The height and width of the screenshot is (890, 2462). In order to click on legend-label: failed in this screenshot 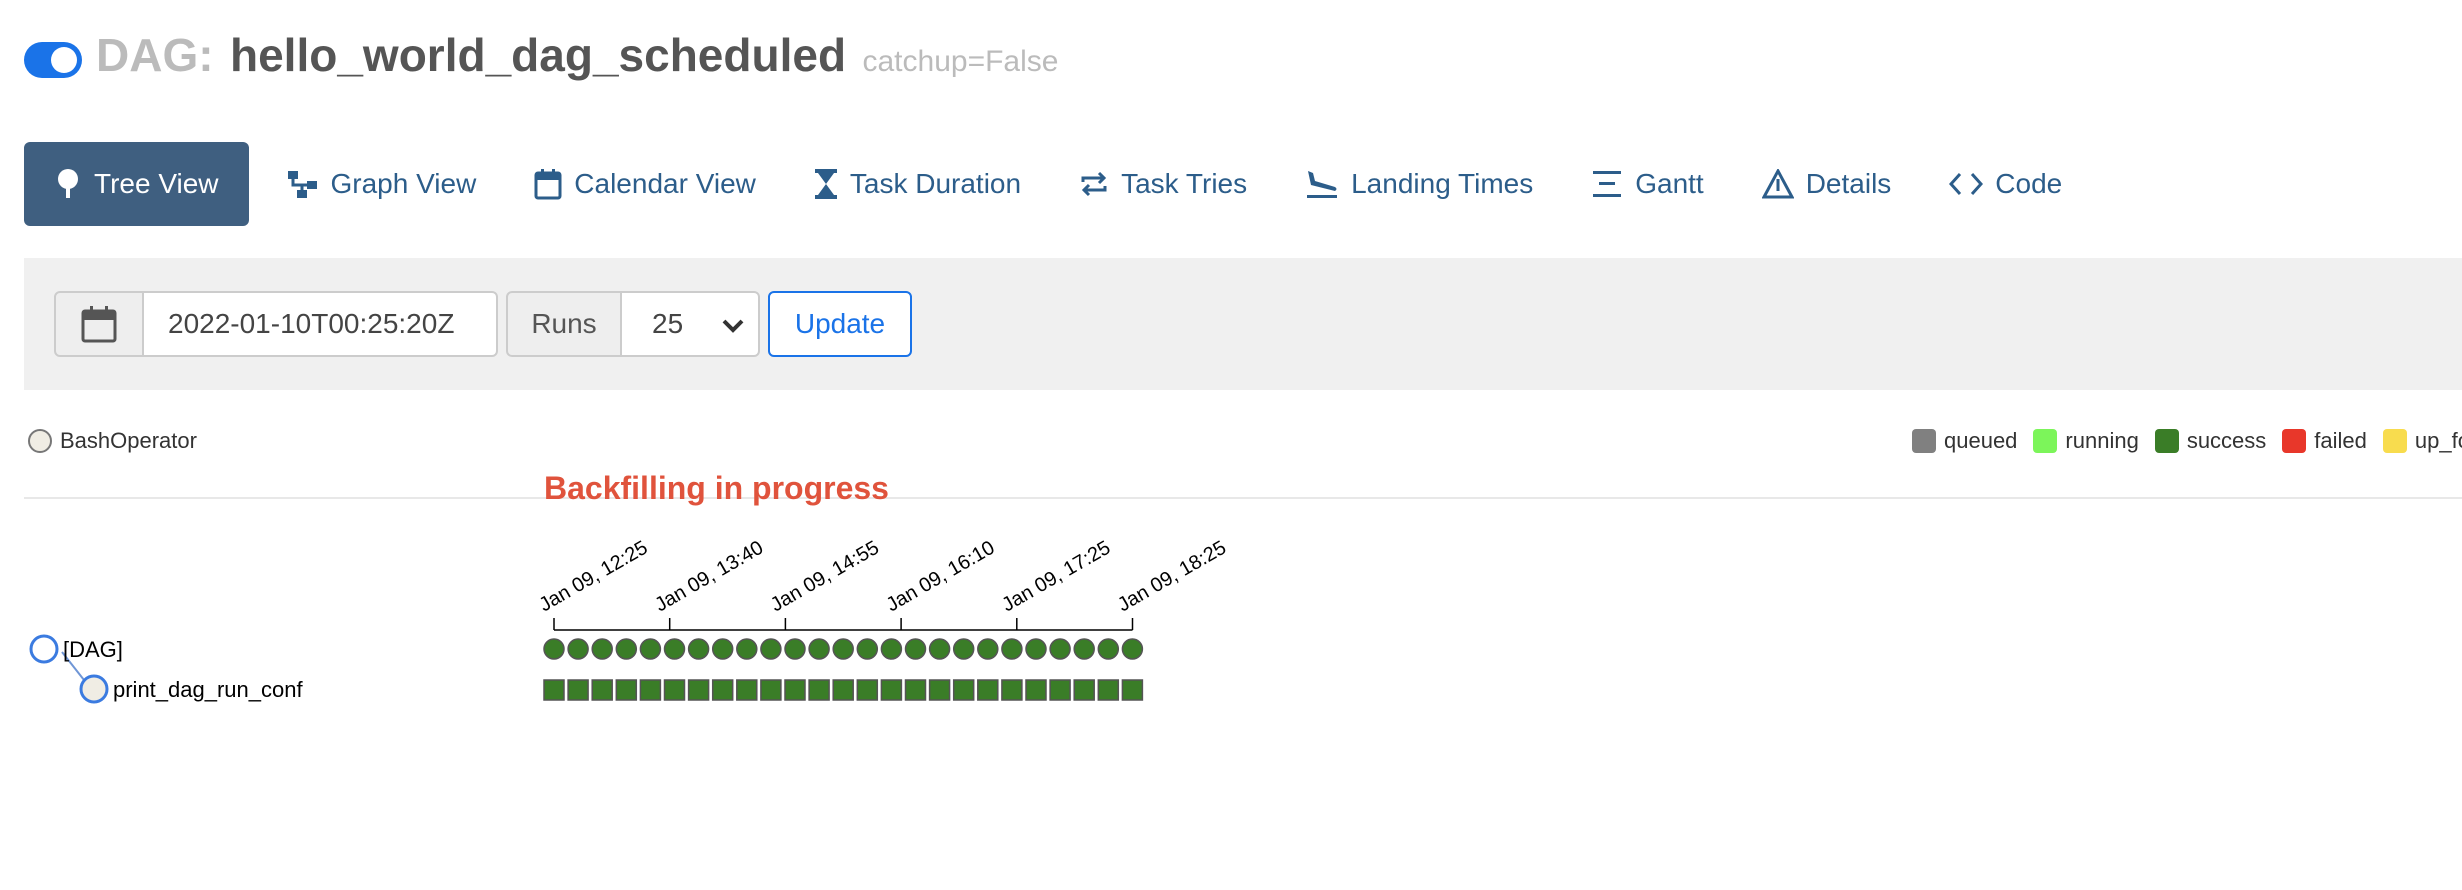, I will do `click(2340, 440)`.